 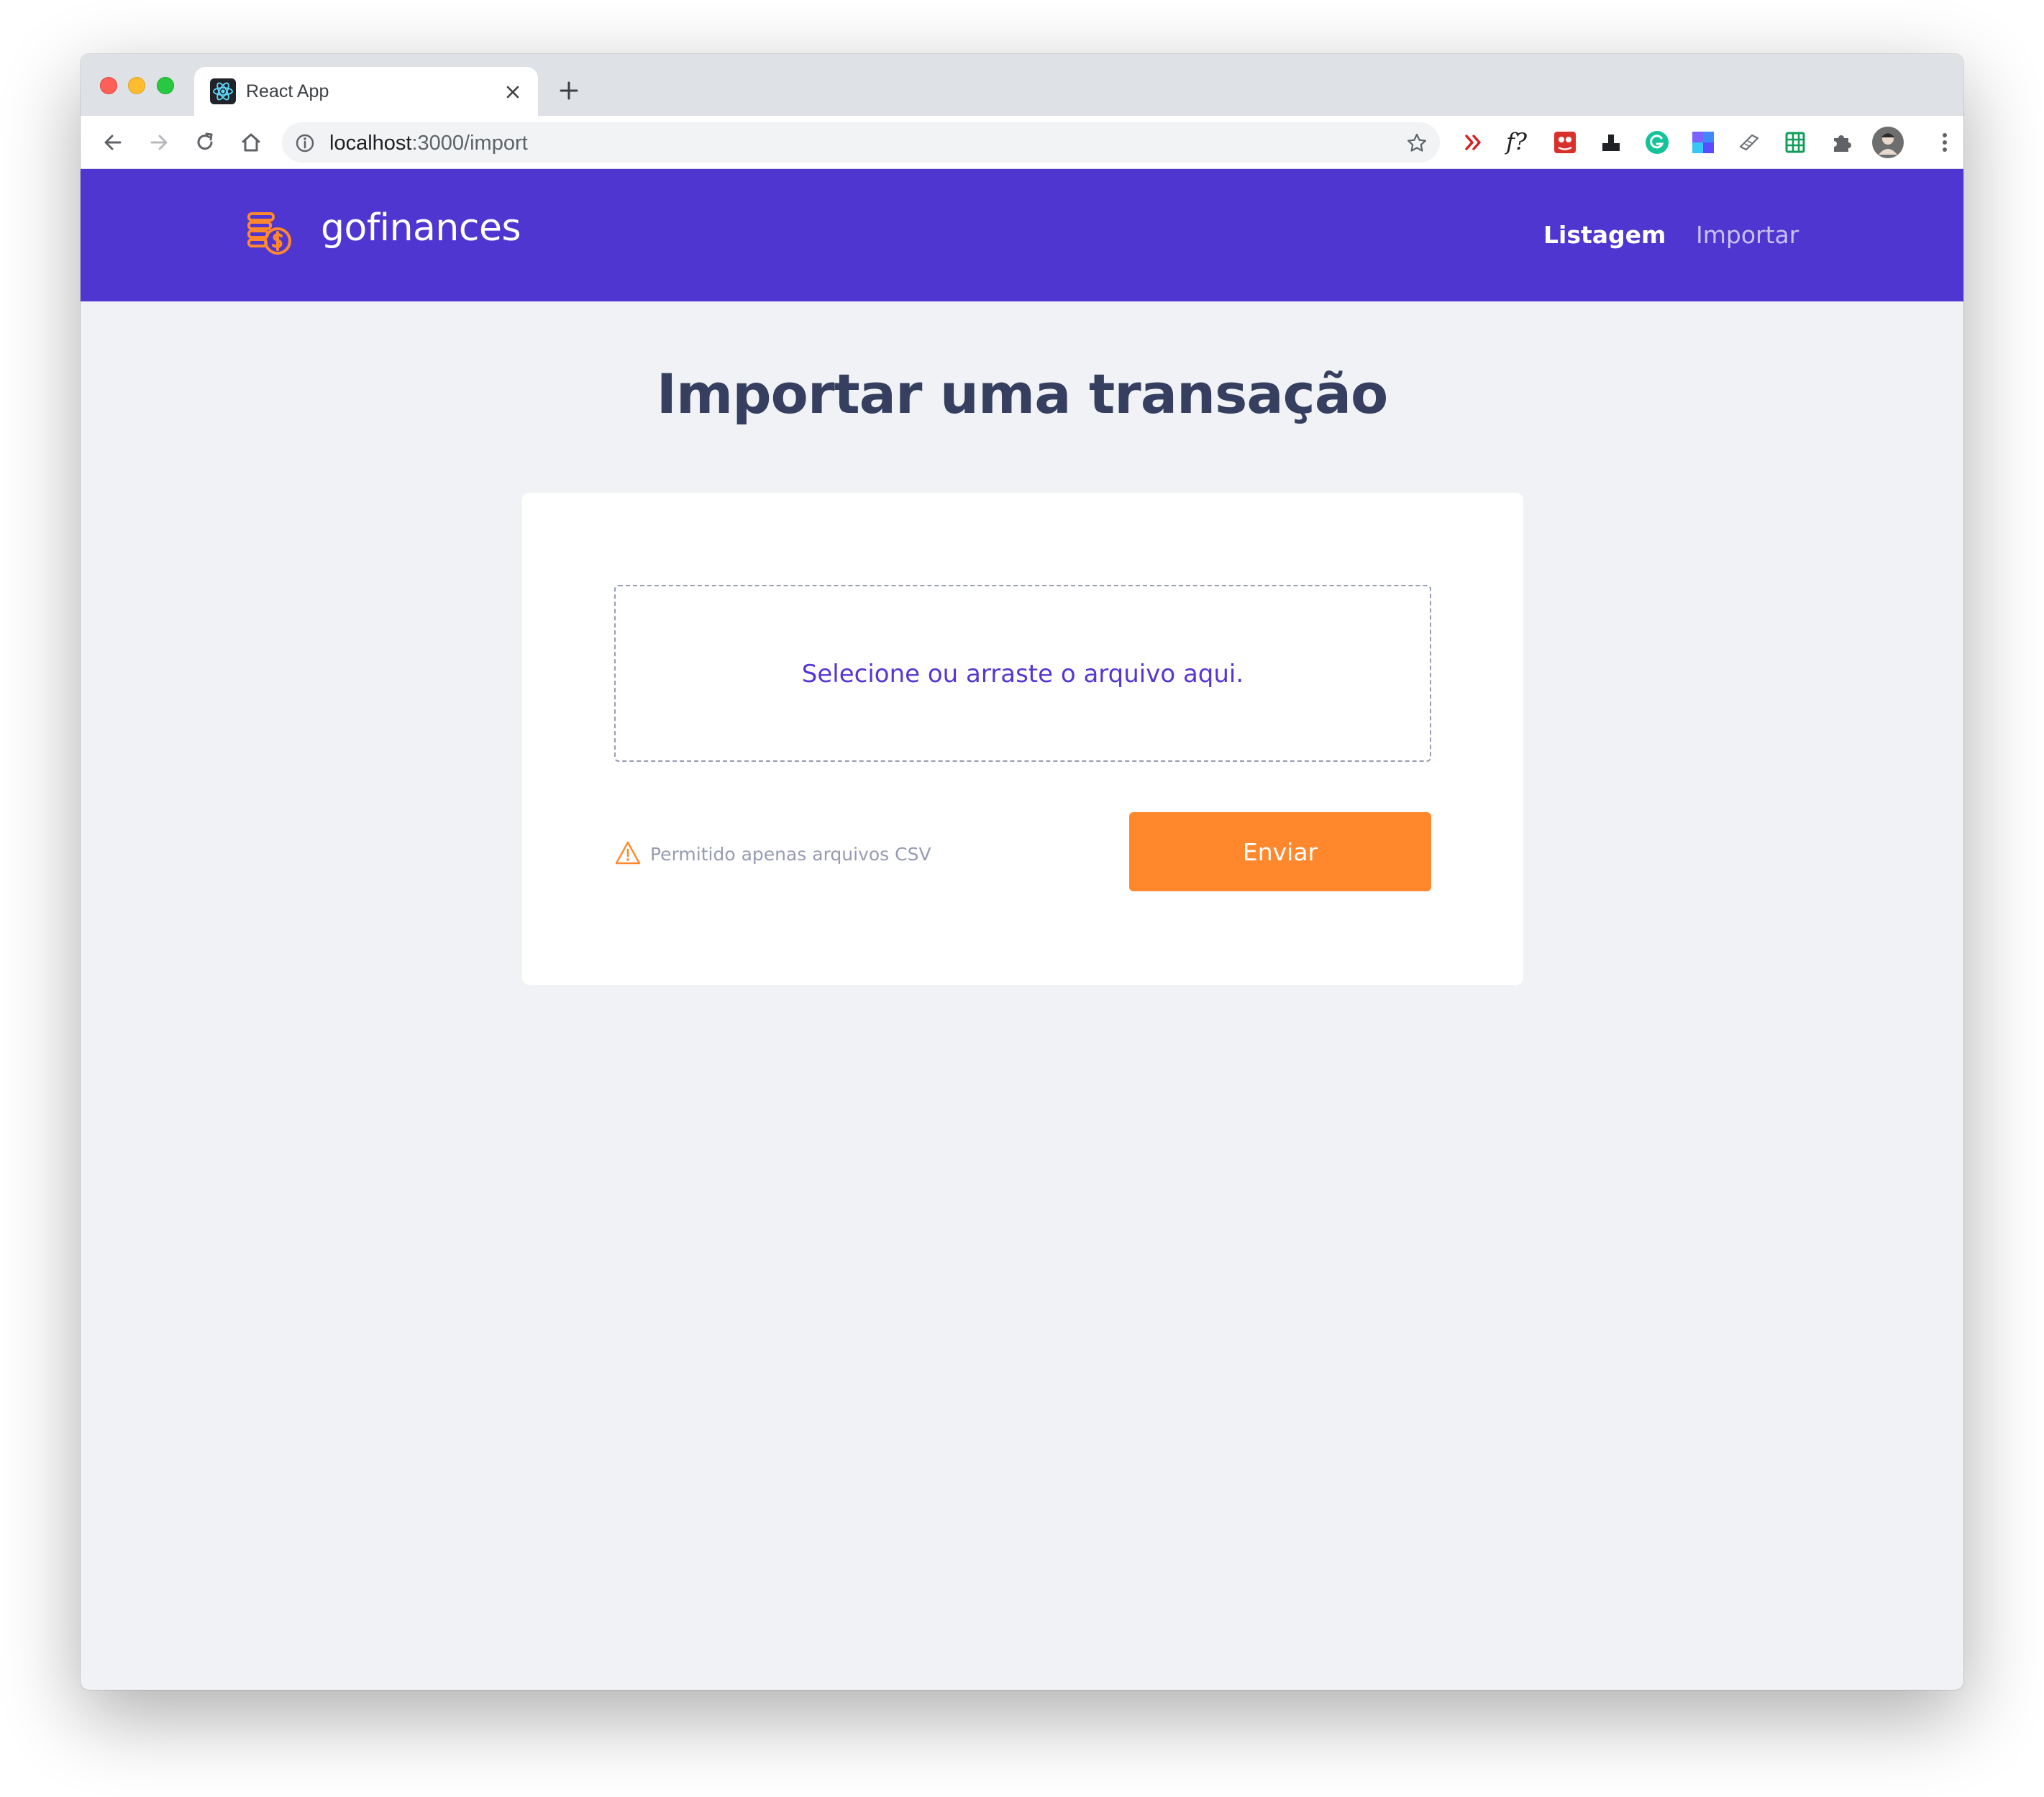 What do you see at coordinates (1280, 851) in the screenshot?
I see `submit-button: Enviar` at bounding box center [1280, 851].